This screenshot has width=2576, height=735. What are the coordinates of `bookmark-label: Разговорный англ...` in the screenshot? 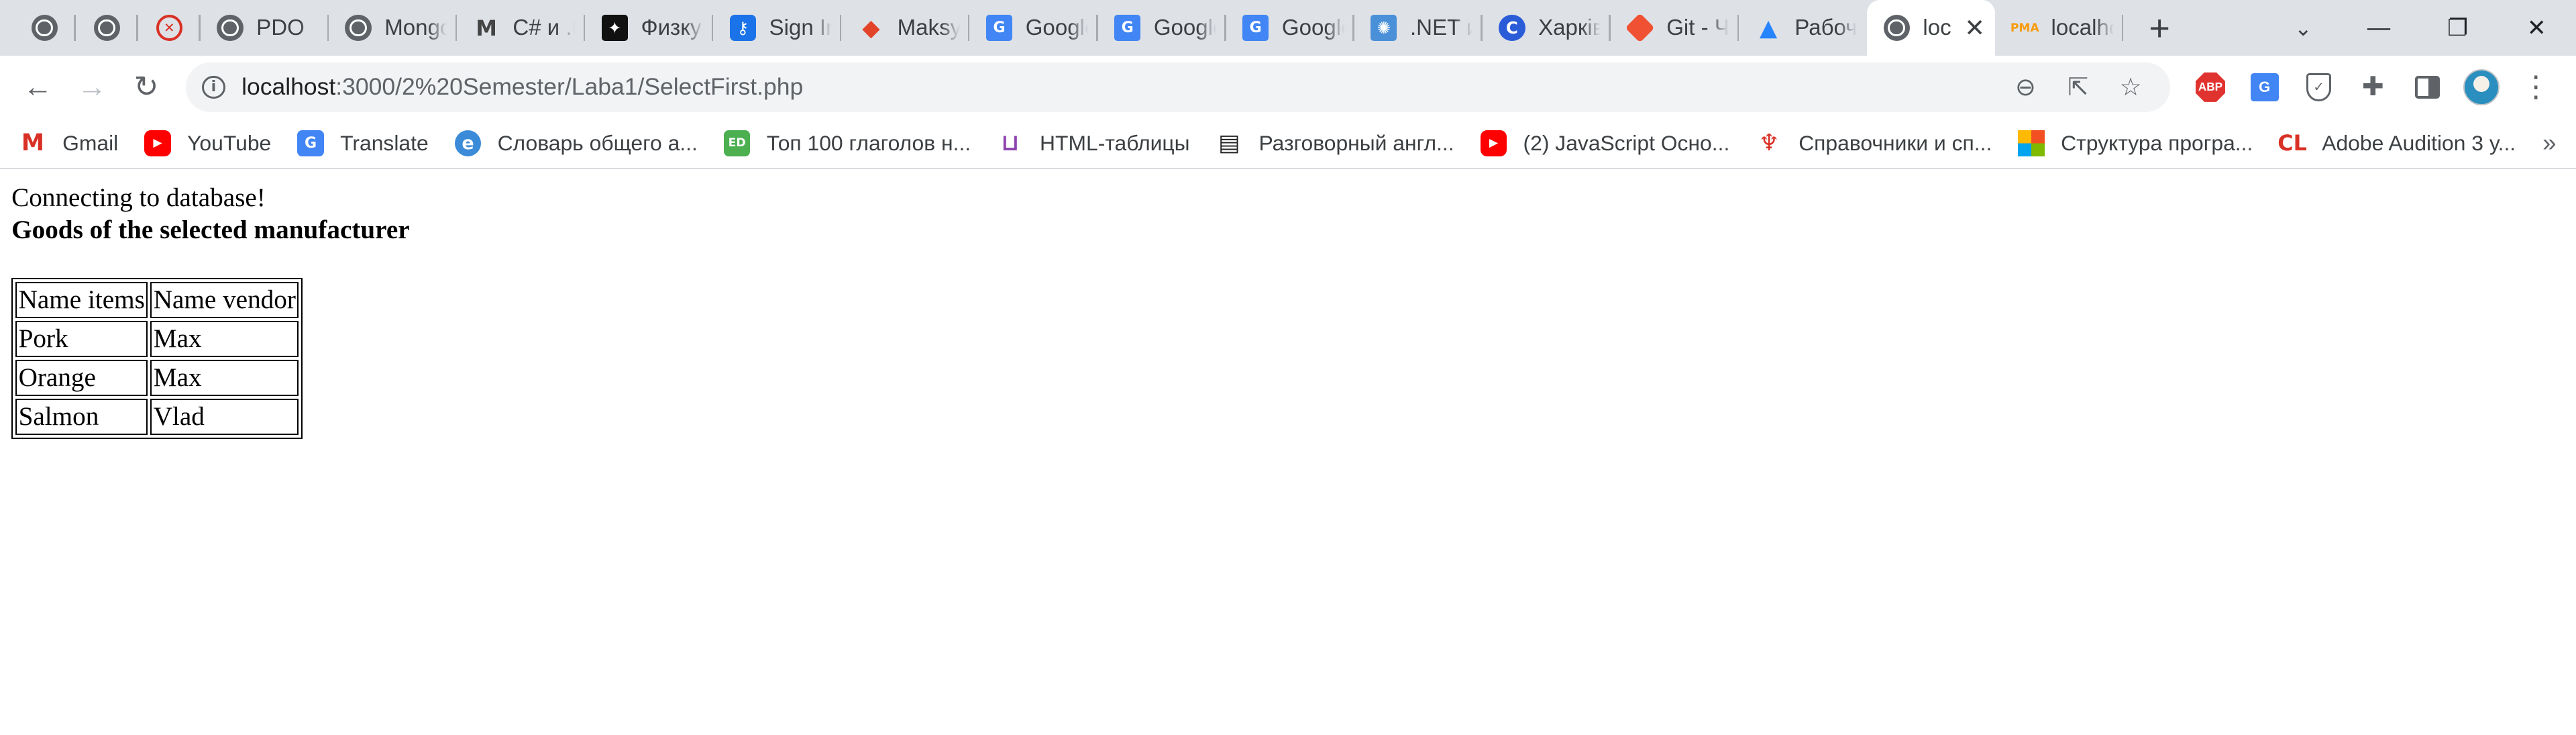 It's located at (1356, 143).